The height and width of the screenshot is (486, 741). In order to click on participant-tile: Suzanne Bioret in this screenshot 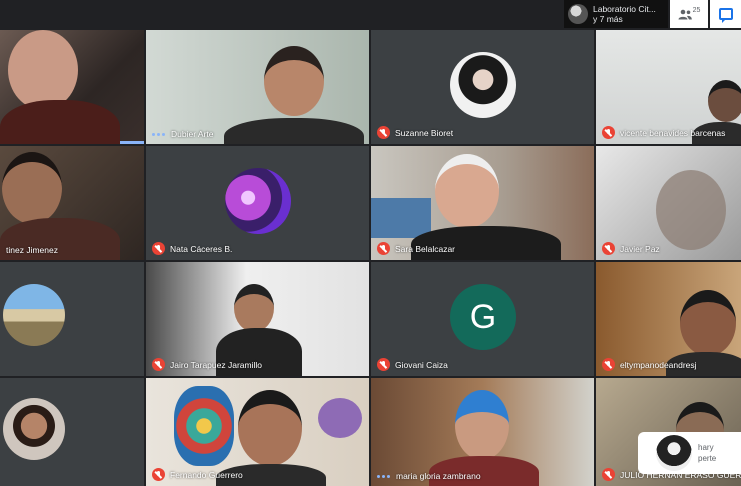, I will do `click(482, 87)`.